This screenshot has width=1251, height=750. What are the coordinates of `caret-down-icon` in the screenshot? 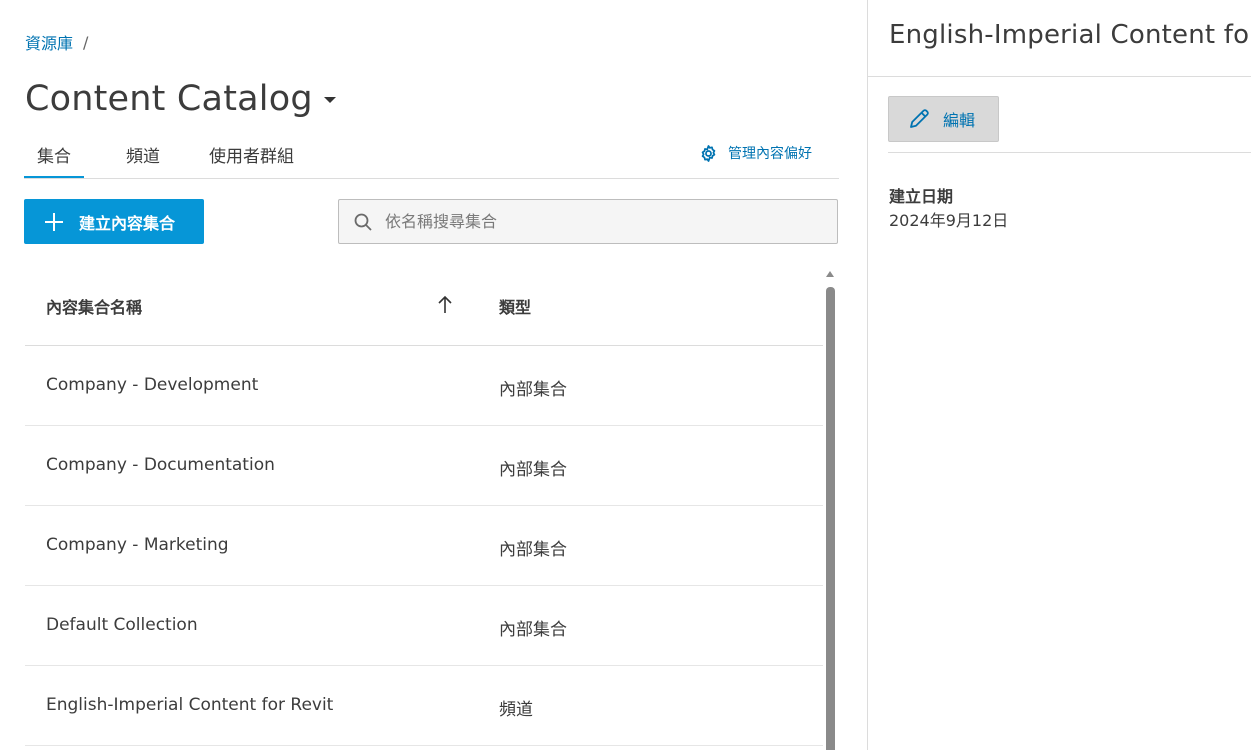 It's located at (329, 100).